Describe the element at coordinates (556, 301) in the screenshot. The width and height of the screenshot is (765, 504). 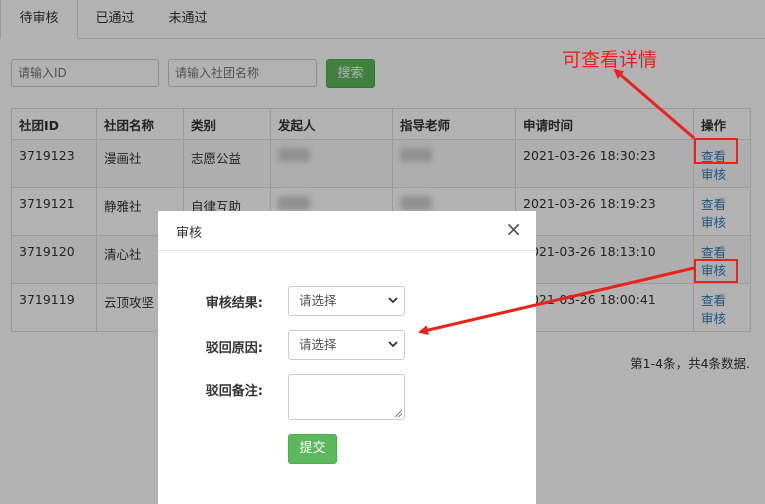
I see `arrow-to-reason` at that location.